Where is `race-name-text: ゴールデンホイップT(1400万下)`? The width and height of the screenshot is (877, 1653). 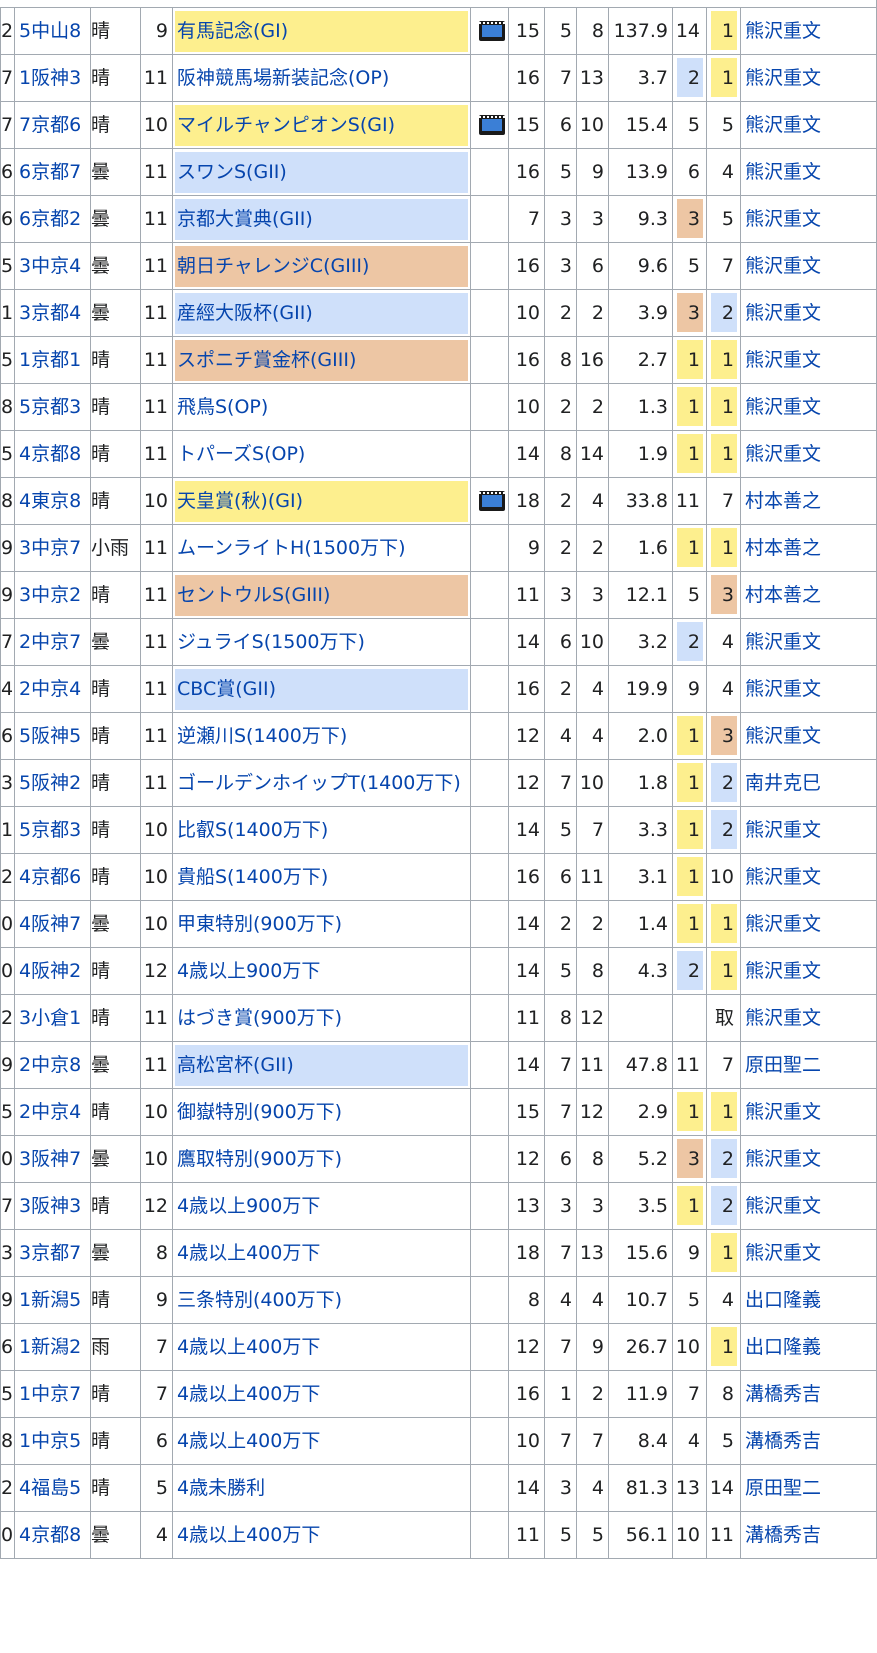 race-name-text: ゴールデンホイップT(1400万下) is located at coordinates (319, 783).